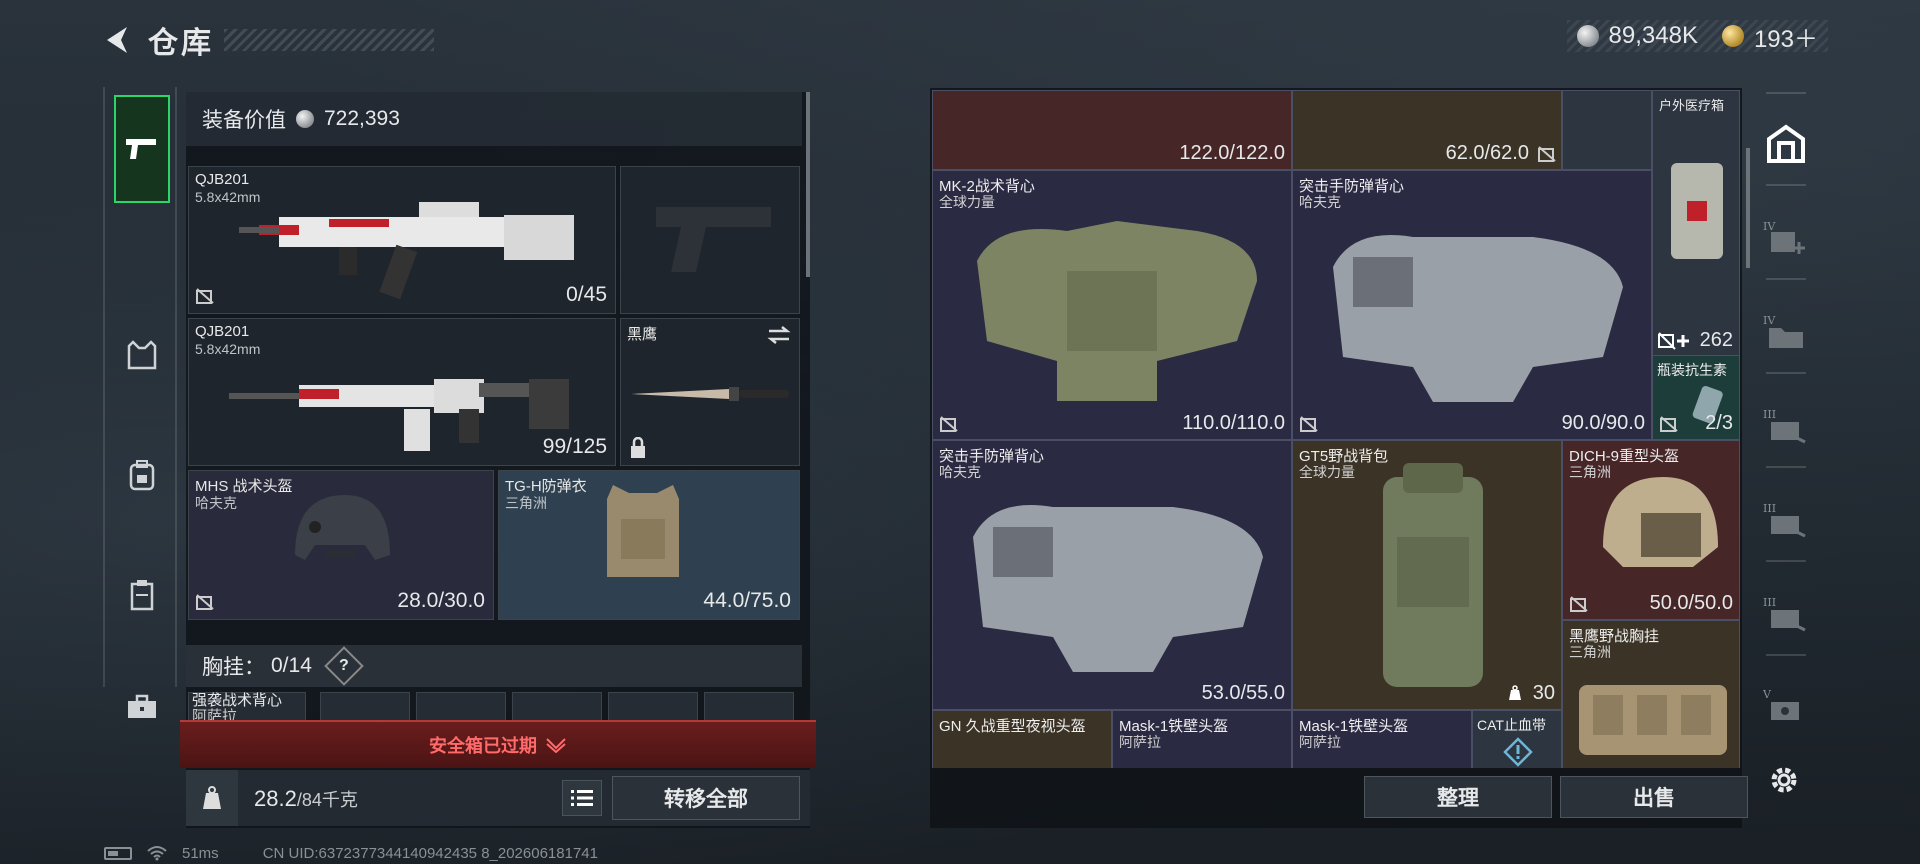  I want to click on chest-rig-icon, so click(142, 595).